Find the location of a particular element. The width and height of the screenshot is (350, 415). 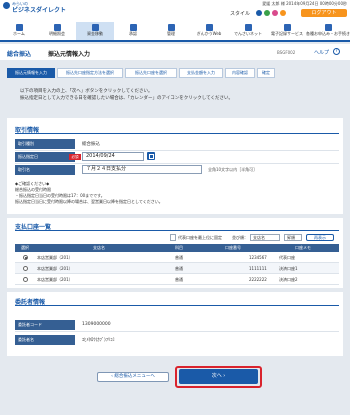

resort-button: 再表示 is located at coordinates (320, 237).